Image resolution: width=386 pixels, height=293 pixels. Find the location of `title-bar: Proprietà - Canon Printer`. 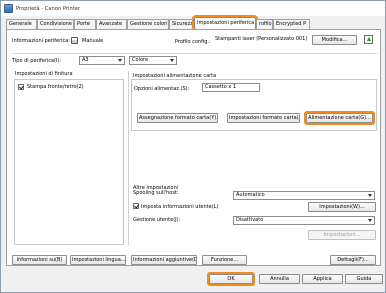

title-bar: Proprietà - Canon Printer is located at coordinates (193, 8).